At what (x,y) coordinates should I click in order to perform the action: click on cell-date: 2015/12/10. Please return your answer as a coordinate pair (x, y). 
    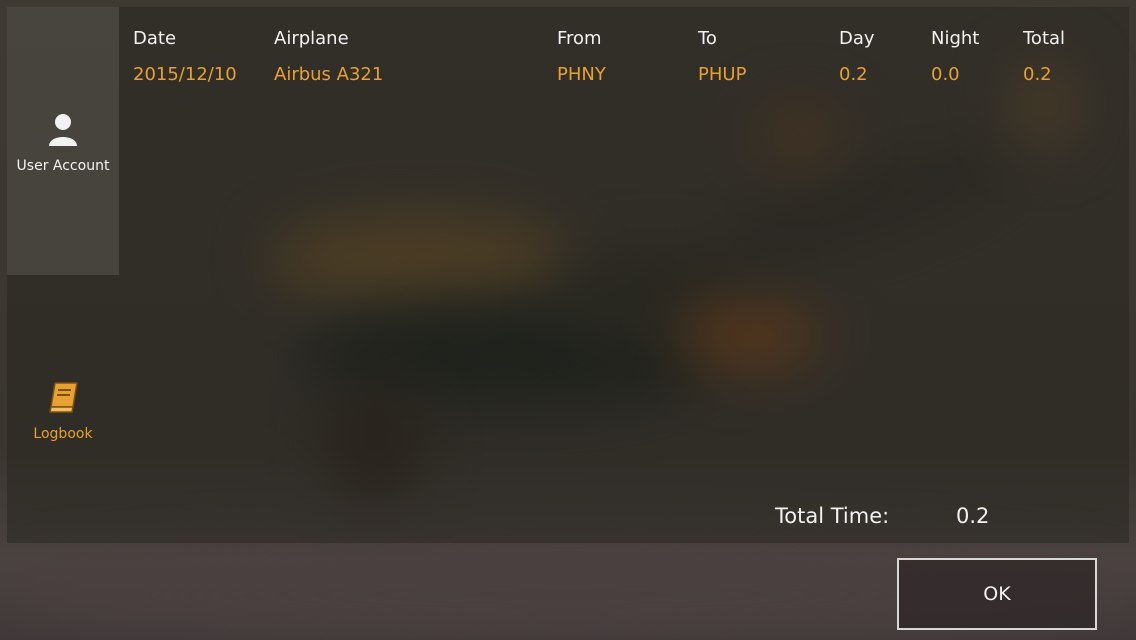
    Looking at the image, I should click on (185, 74).